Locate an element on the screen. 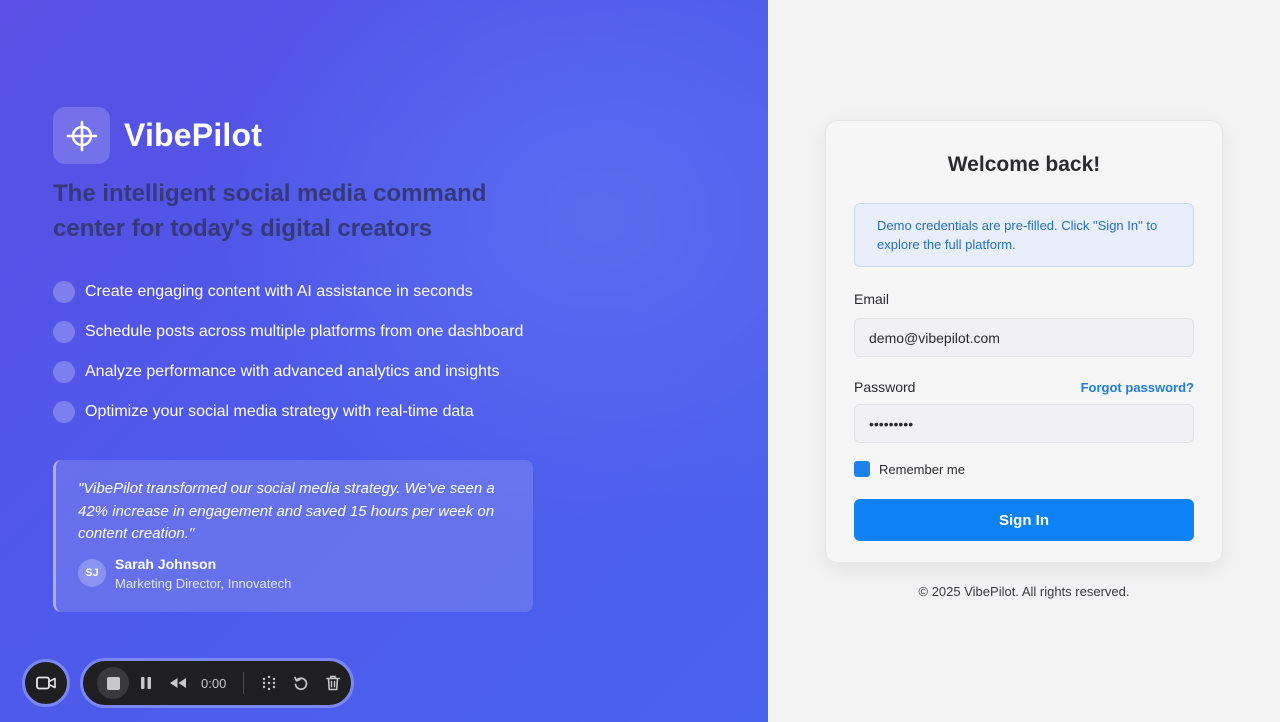 This screenshot has width=1280, height=722. grid-button is located at coordinates (269, 683).